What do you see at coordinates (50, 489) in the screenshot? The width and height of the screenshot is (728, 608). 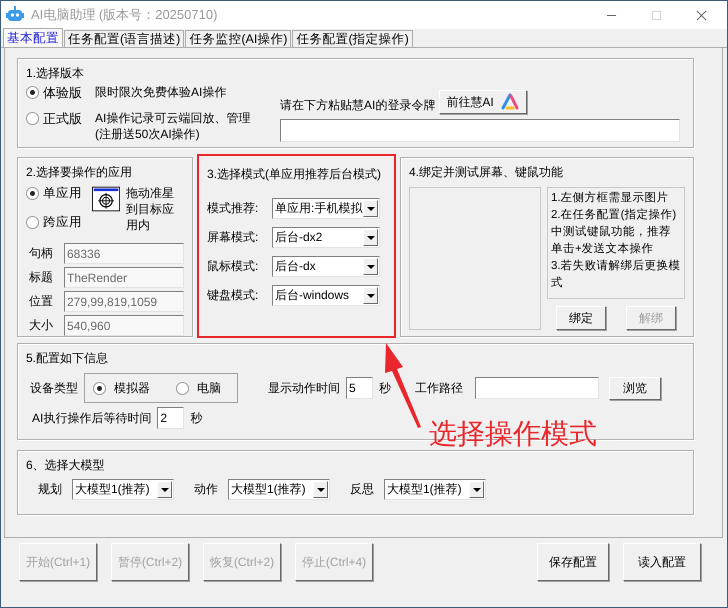 I see `select-label: 规划` at bounding box center [50, 489].